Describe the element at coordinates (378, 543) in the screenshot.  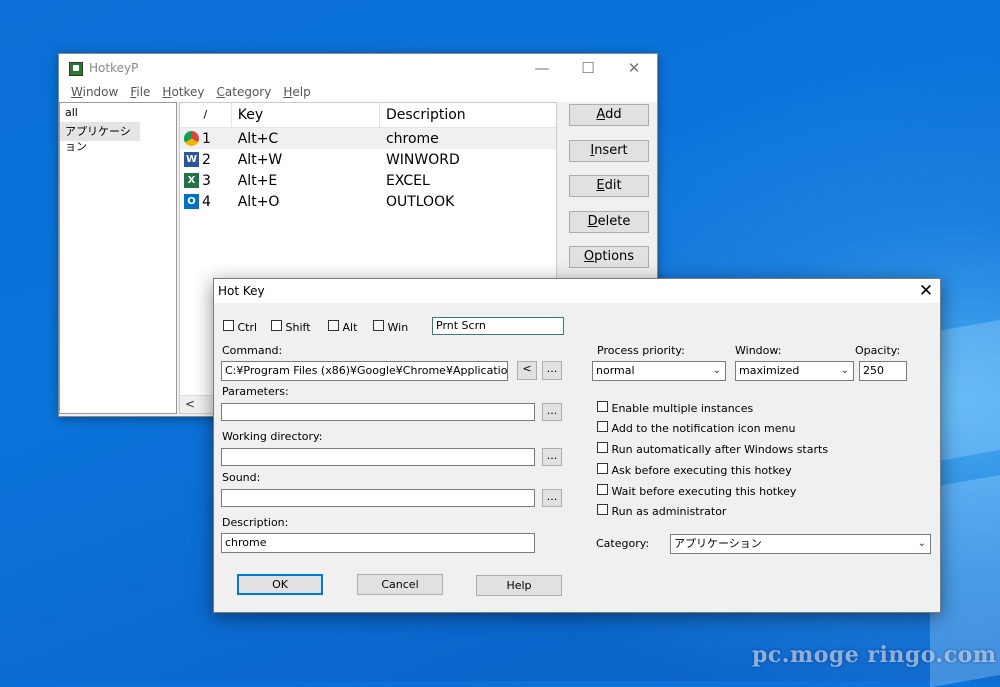
I see `description-input: chrome` at that location.